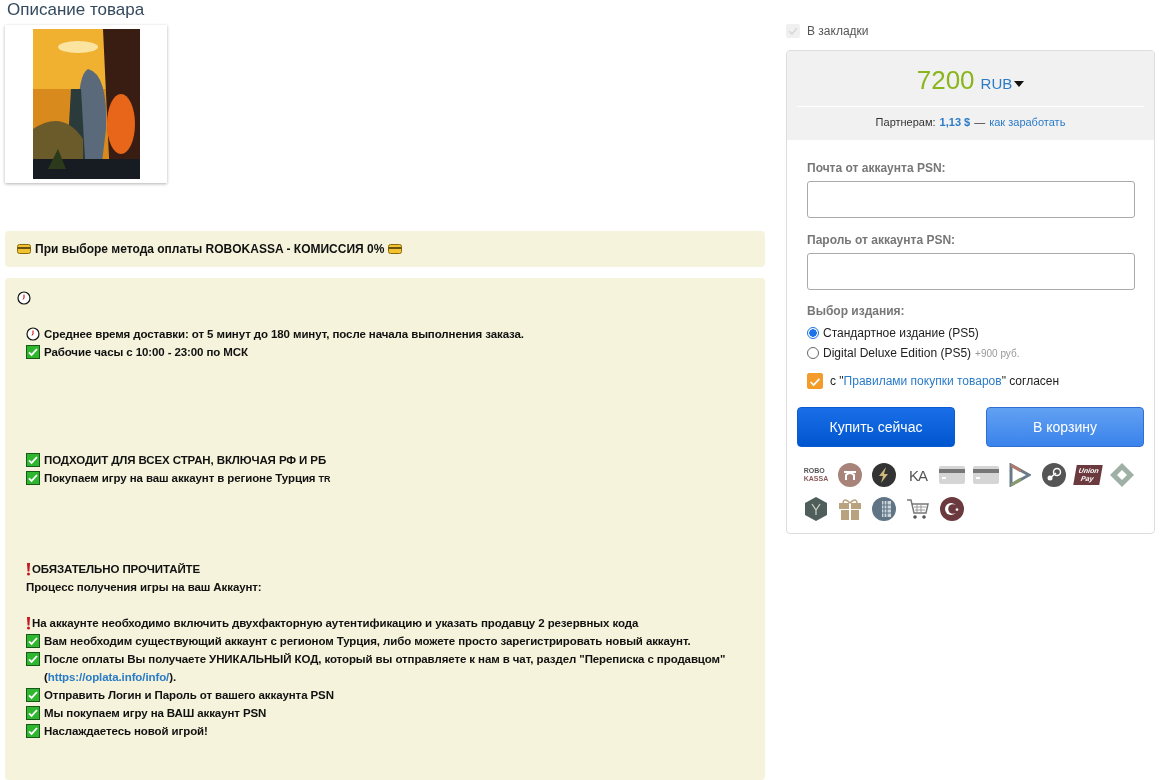  Describe the element at coordinates (980, 122) in the screenshot. I see `dash-text: —` at that location.